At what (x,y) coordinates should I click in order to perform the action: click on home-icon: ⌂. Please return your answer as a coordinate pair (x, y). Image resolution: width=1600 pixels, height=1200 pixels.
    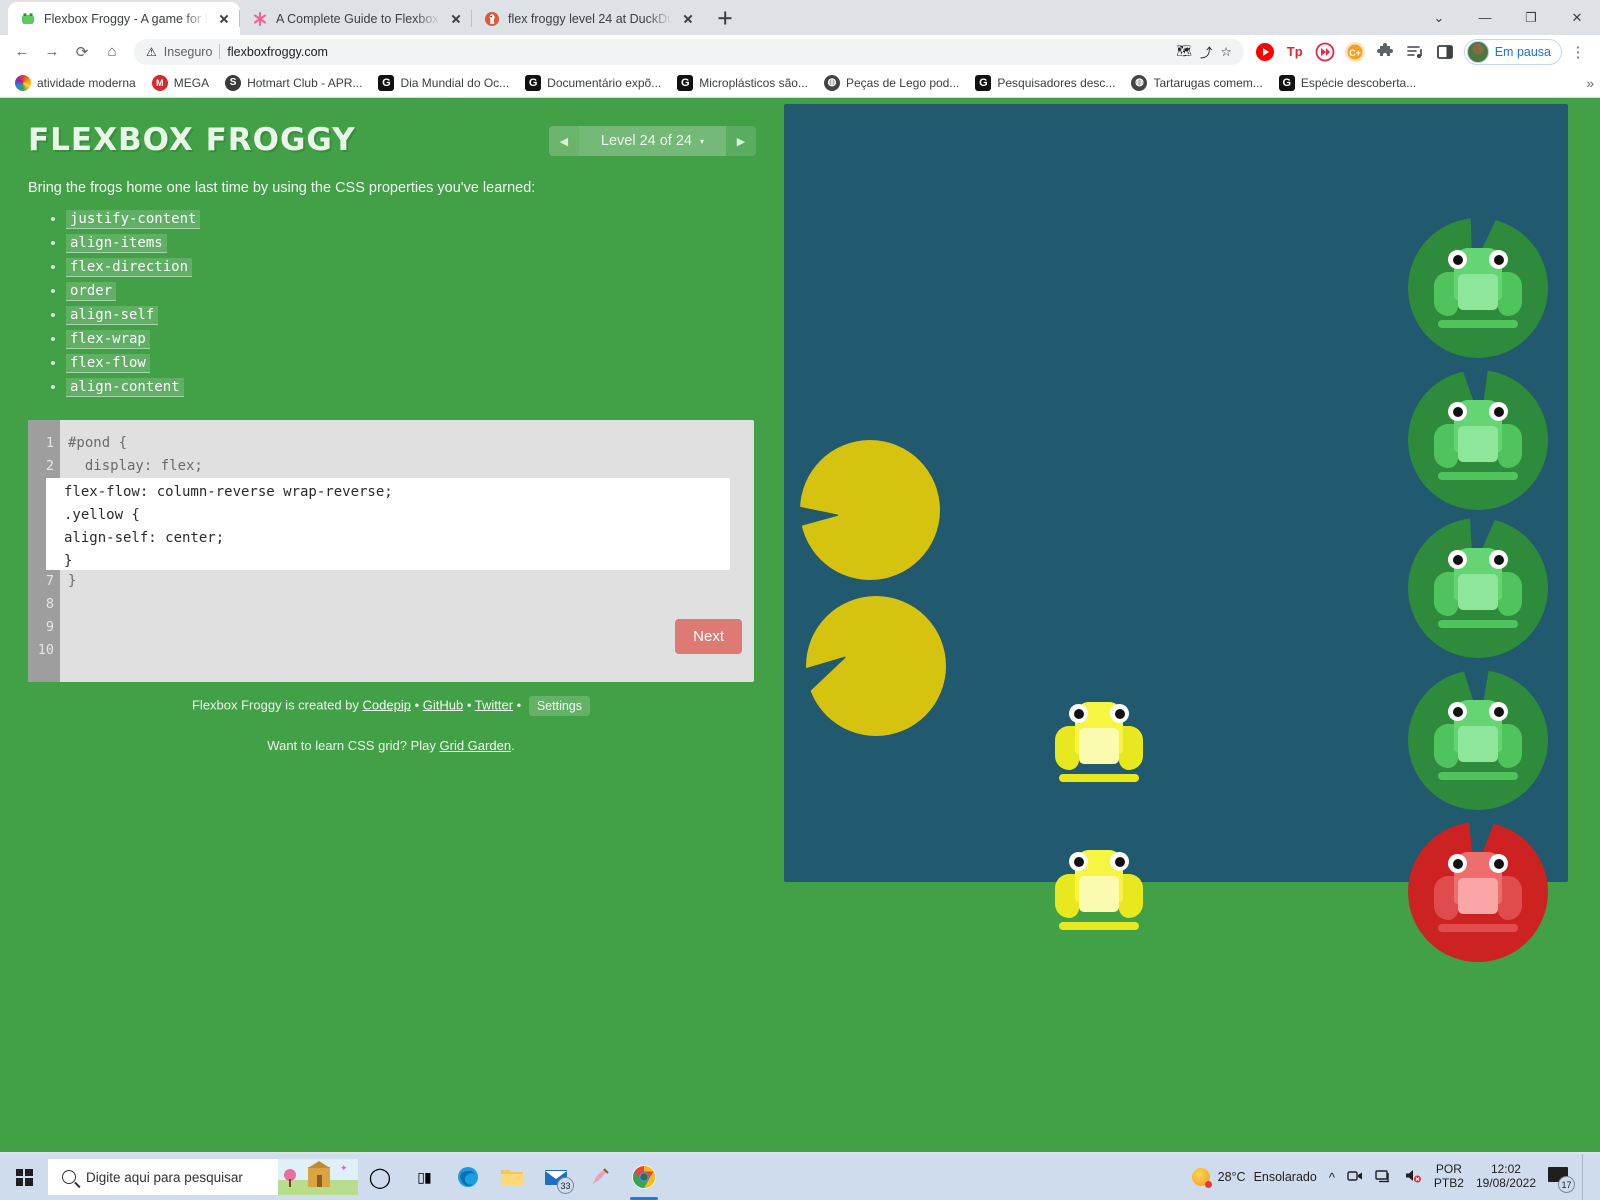
    Looking at the image, I should click on (112, 52).